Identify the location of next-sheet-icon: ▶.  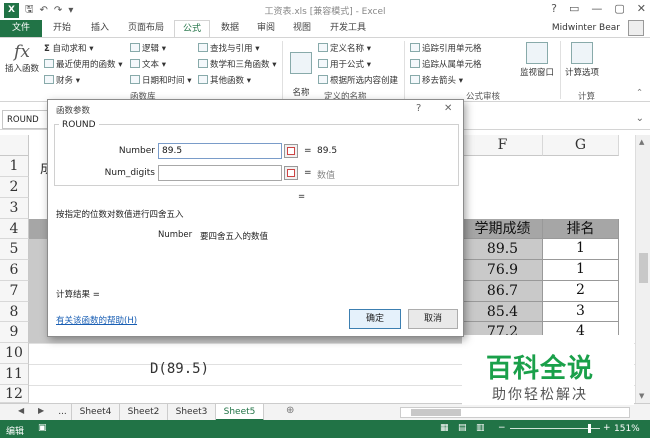
(41, 410).